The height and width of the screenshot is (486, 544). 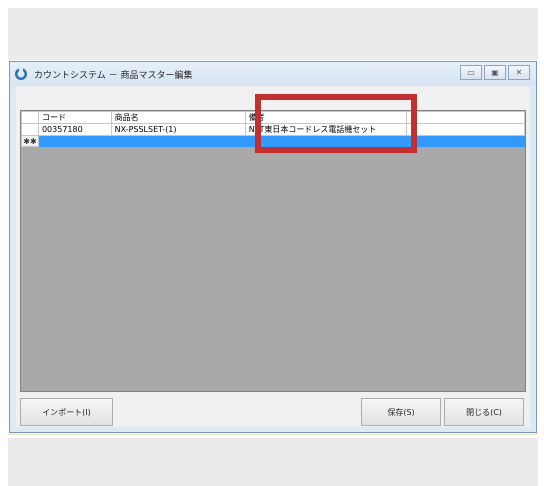 I want to click on header-corner, so click(x=30, y=117).